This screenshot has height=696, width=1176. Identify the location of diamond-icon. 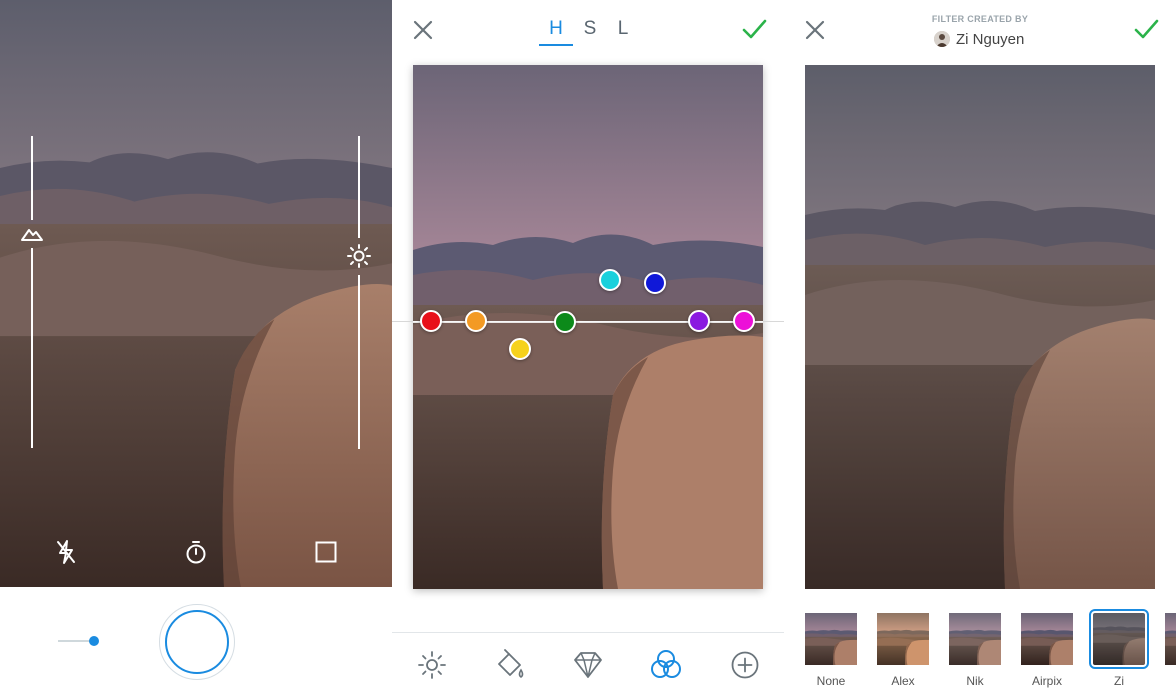
(588, 665).